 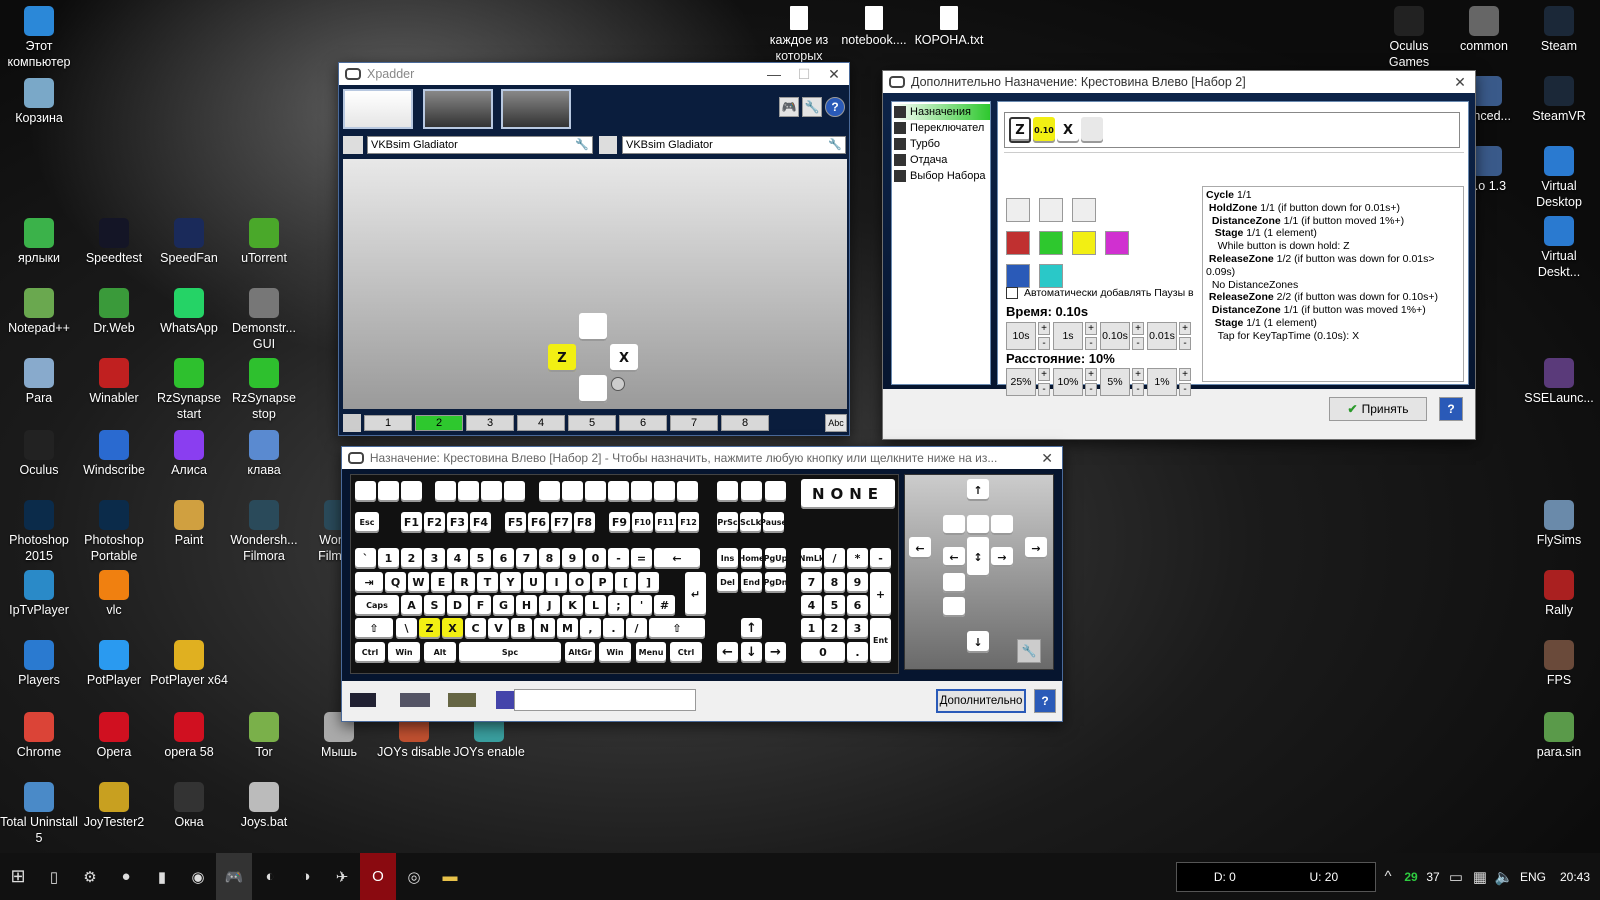 What do you see at coordinates (1559, 736) in the screenshot?
I see `desktop-icon: para.sin` at bounding box center [1559, 736].